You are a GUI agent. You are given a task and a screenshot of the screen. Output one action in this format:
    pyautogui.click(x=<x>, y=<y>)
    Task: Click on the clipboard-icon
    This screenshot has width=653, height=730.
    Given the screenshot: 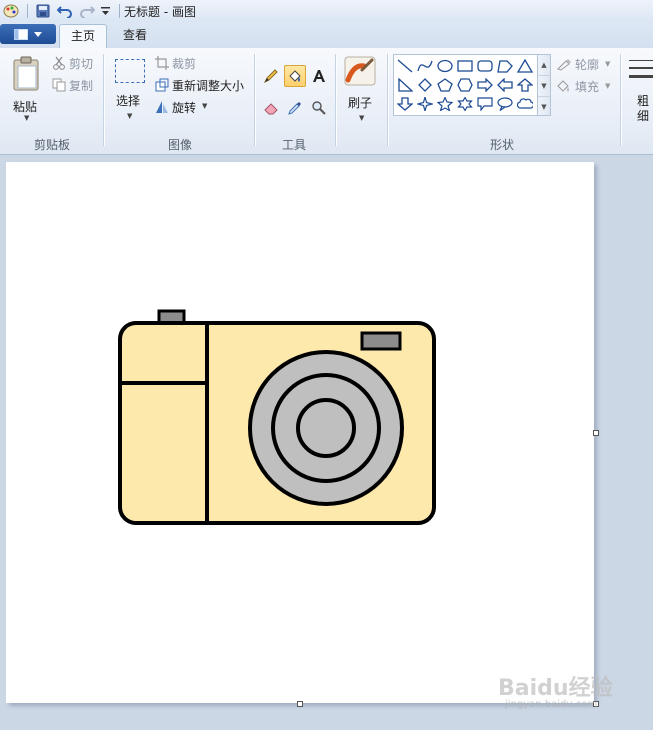 What is the action you would take?
    pyautogui.click(x=26, y=73)
    